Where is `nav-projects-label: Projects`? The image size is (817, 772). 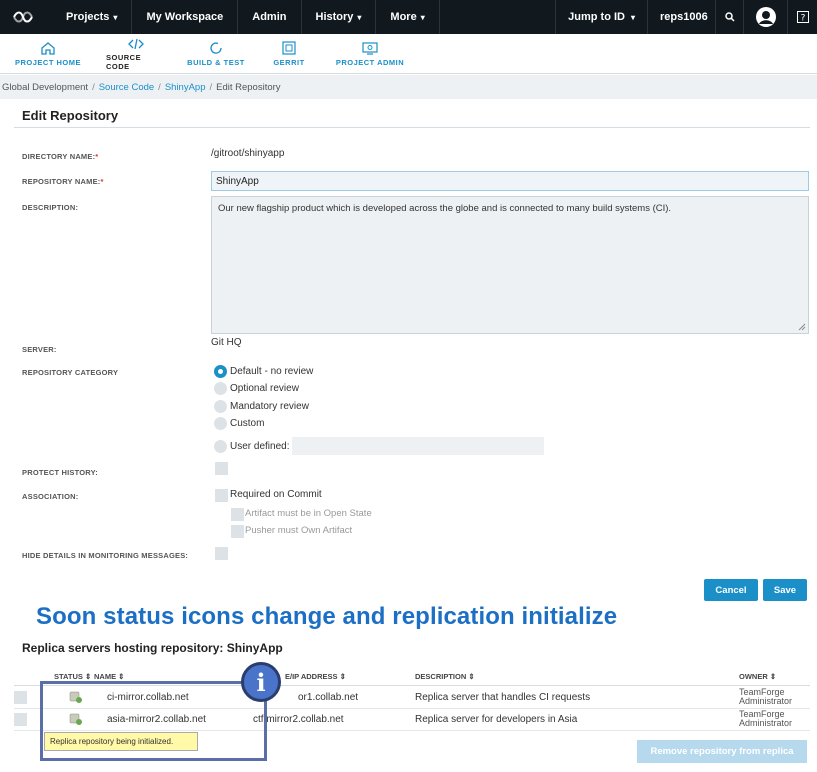
nav-projects-label: Projects is located at coordinates (88, 17).